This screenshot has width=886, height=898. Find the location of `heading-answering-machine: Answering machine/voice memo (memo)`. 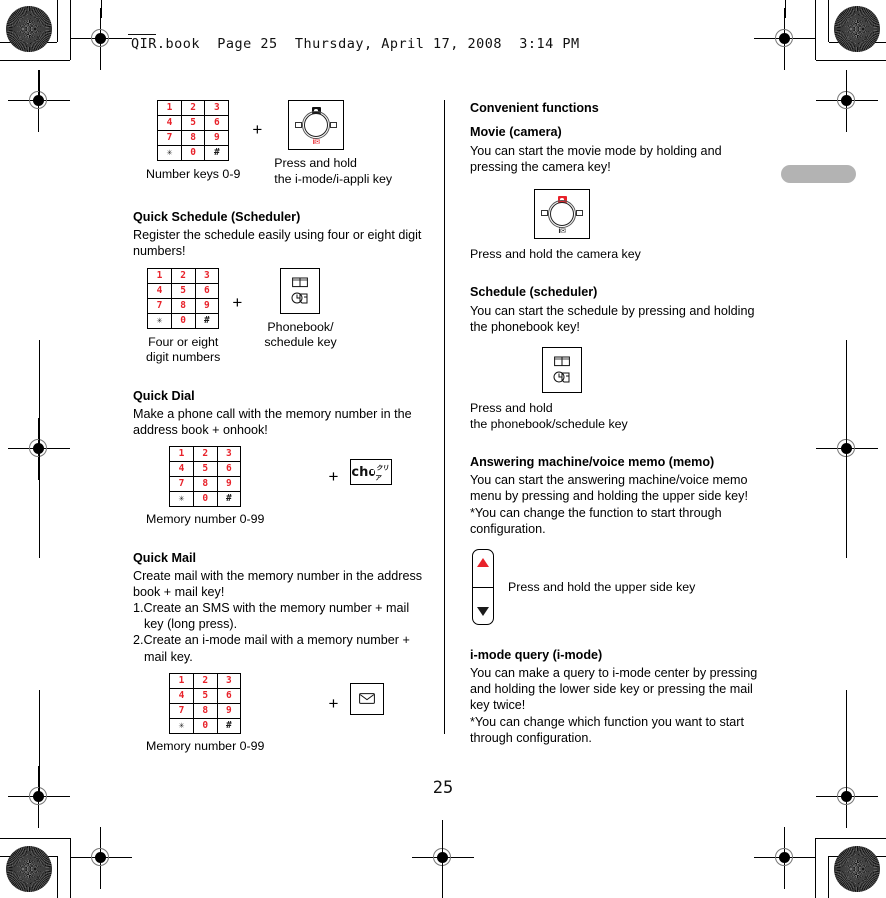

heading-answering-machine: Answering machine/voice memo (memo) is located at coordinates (592, 462).